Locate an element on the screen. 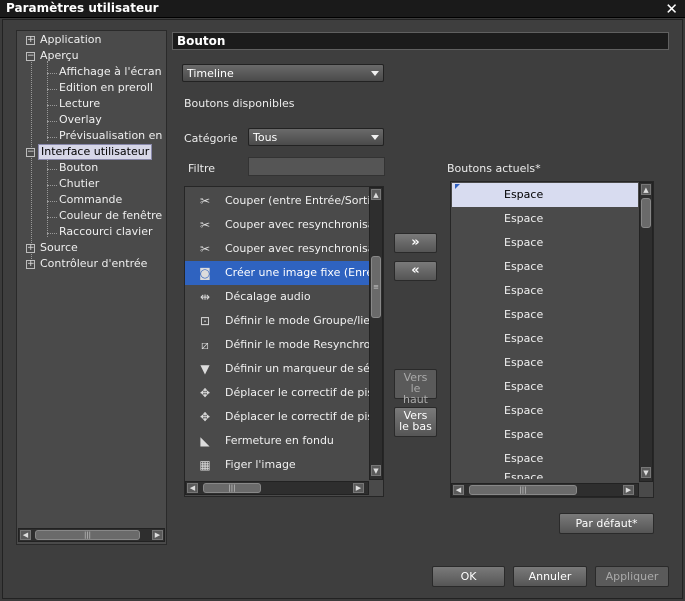 The height and width of the screenshot is (601, 685). add-button-right: » is located at coordinates (415, 243).